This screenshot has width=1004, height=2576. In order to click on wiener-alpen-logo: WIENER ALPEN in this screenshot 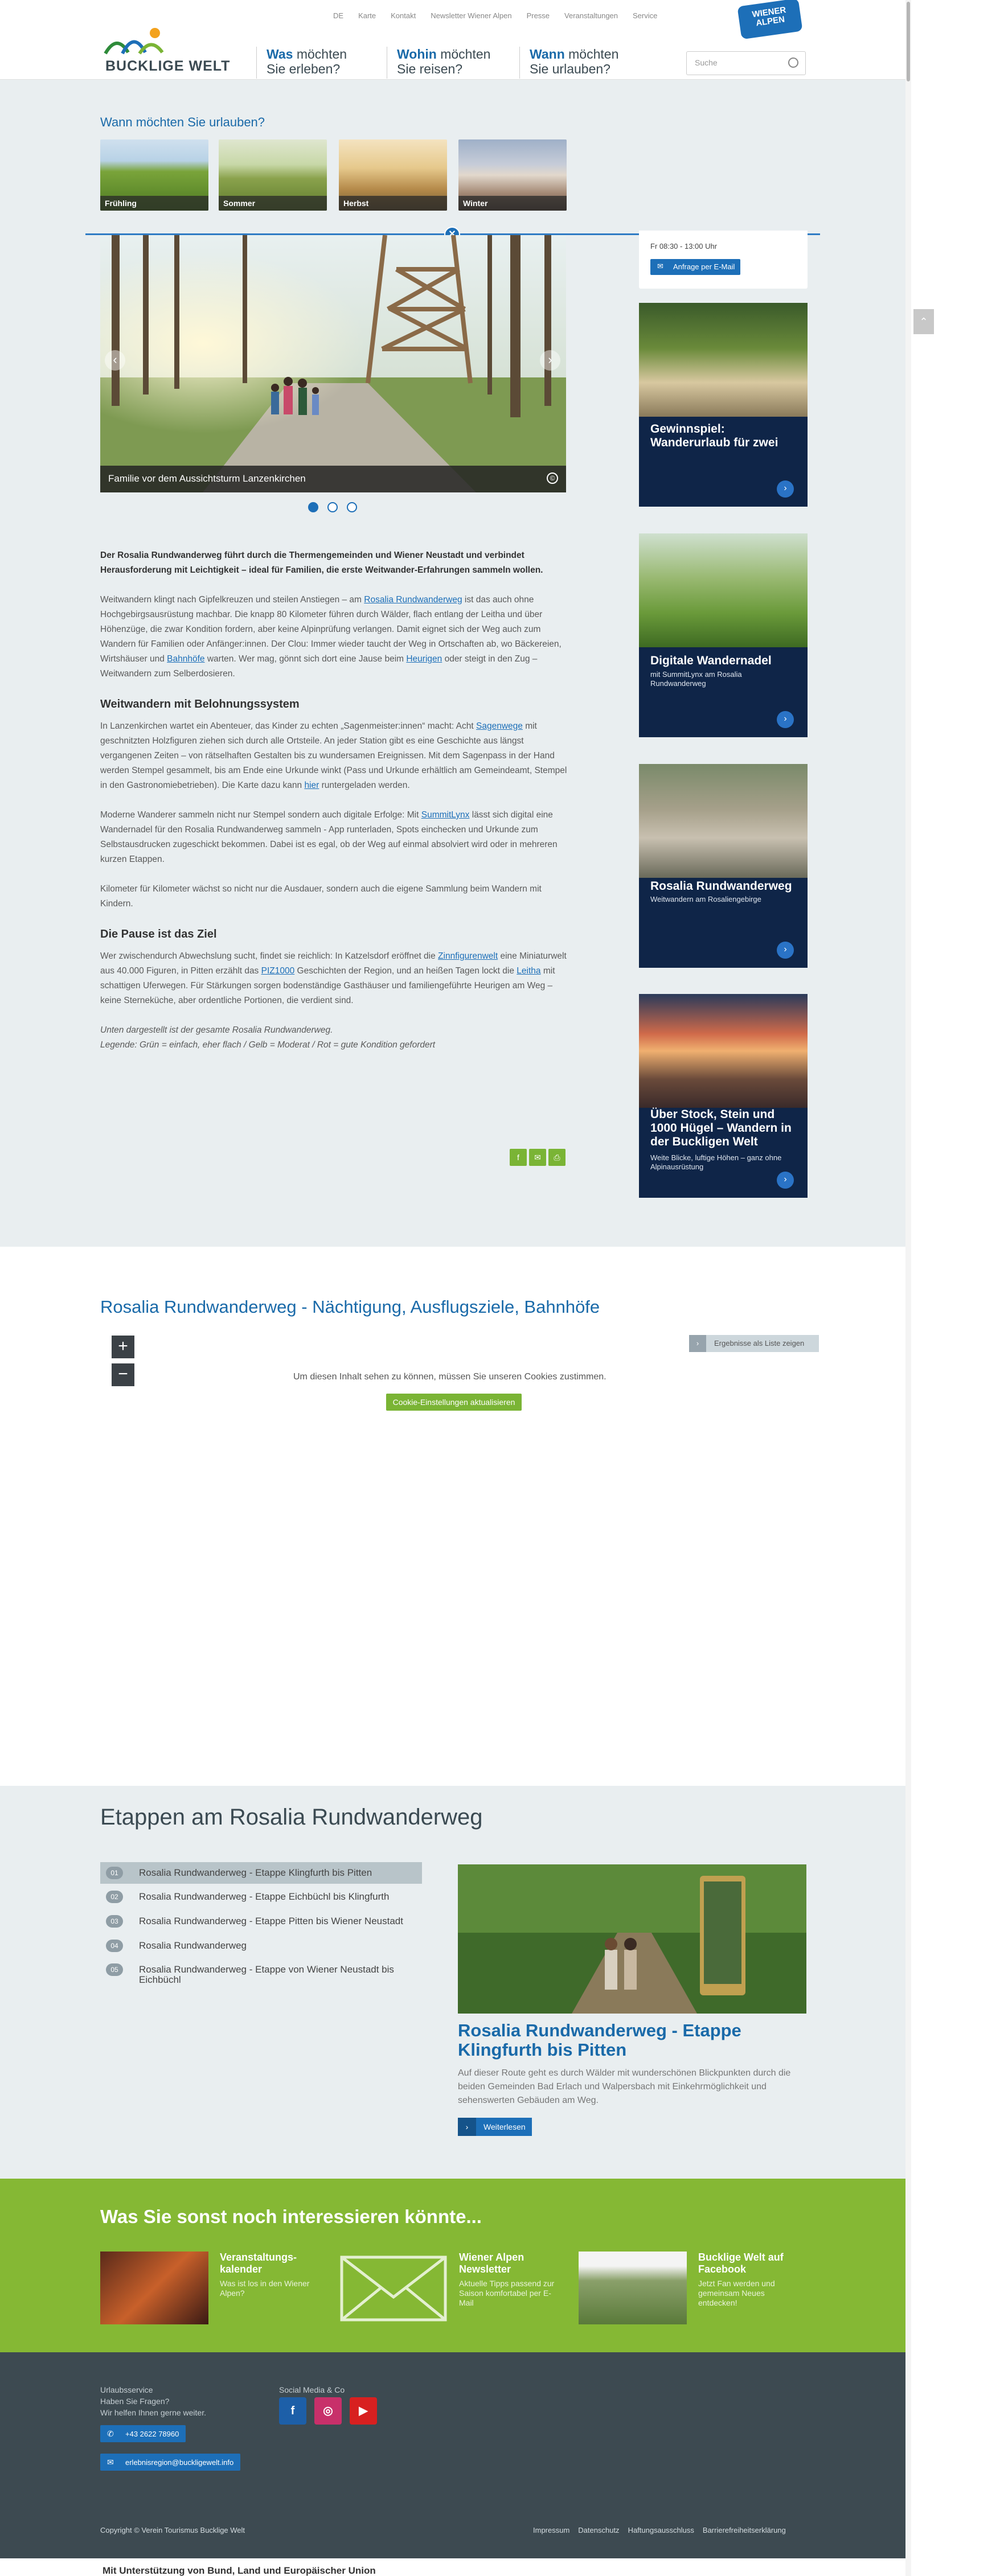, I will do `click(770, 20)`.